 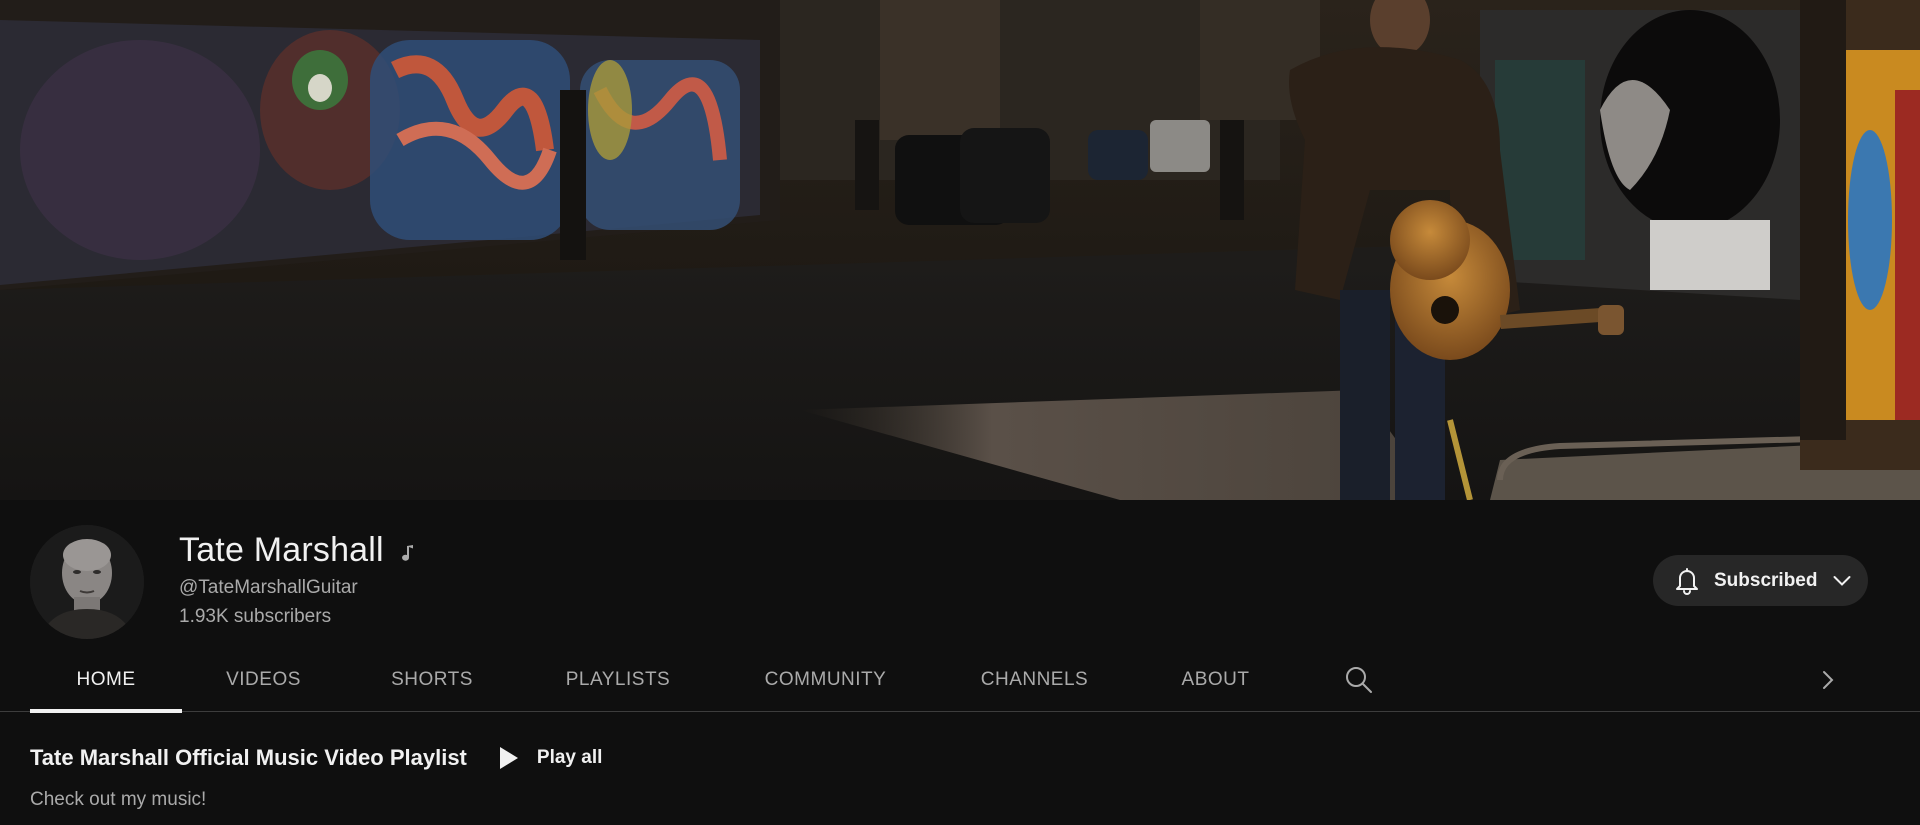 What do you see at coordinates (1766, 580) in the screenshot?
I see `subscribed-label: Subscribed` at bounding box center [1766, 580].